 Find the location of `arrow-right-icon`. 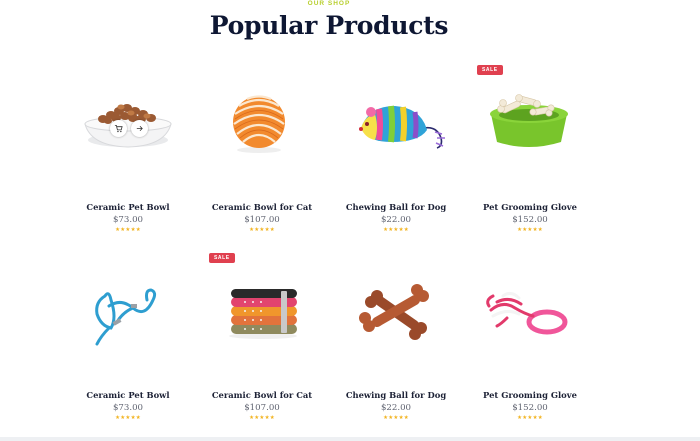

arrow-right-icon is located at coordinates (139, 128).